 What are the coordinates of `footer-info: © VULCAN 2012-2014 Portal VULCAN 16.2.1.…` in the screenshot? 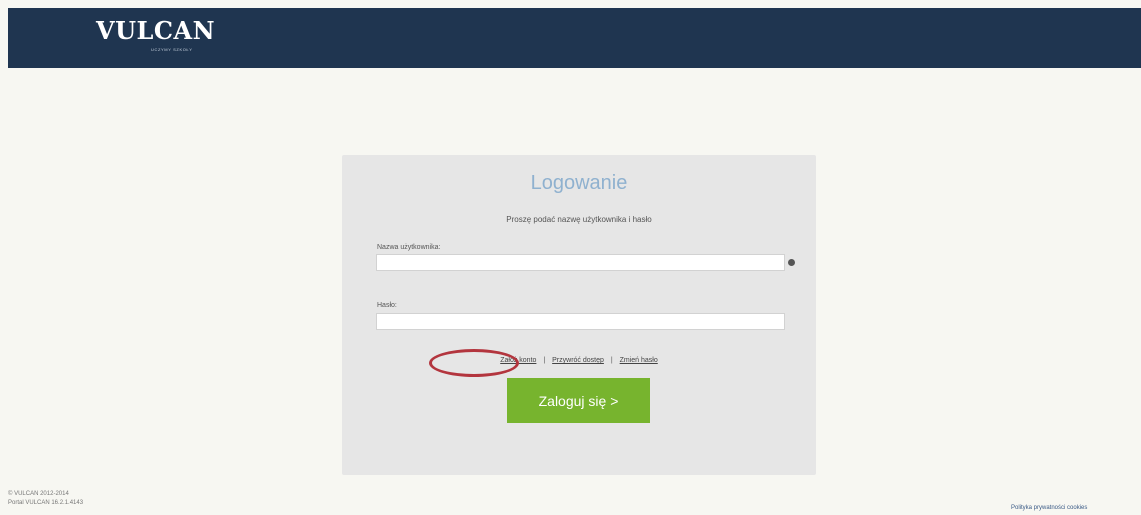 It's located at (45, 499).